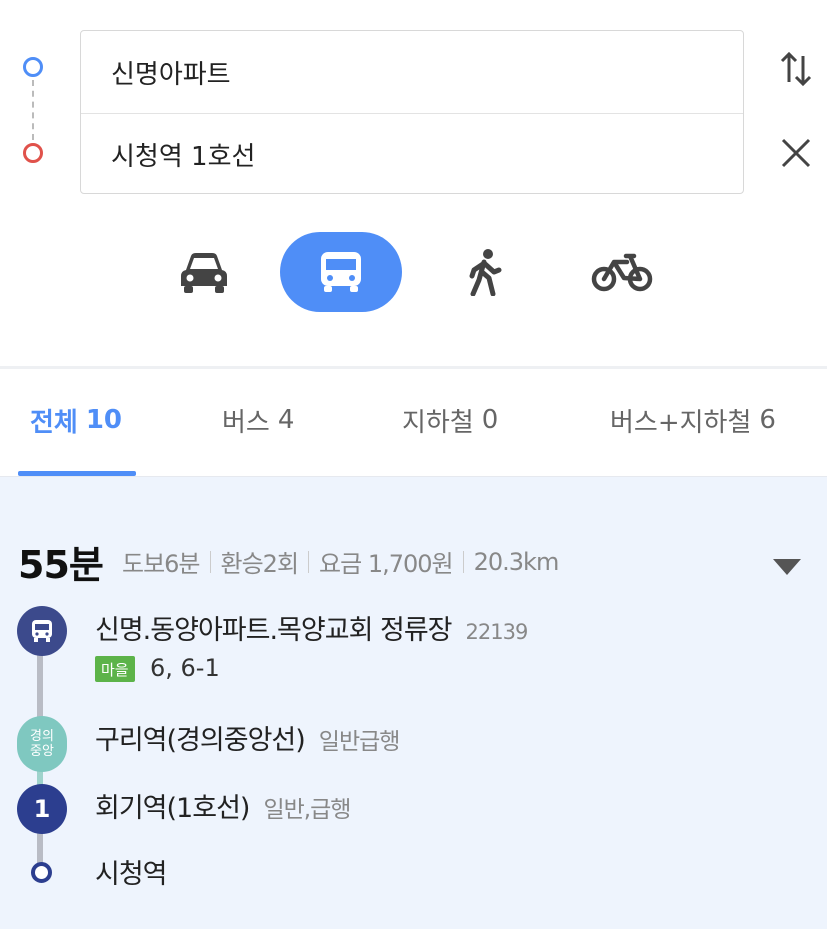  I want to click on active-tab-indicator, so click(77, 473).